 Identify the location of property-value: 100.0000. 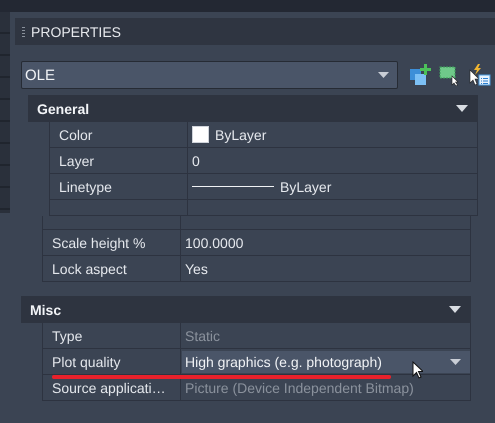
(214, 242).